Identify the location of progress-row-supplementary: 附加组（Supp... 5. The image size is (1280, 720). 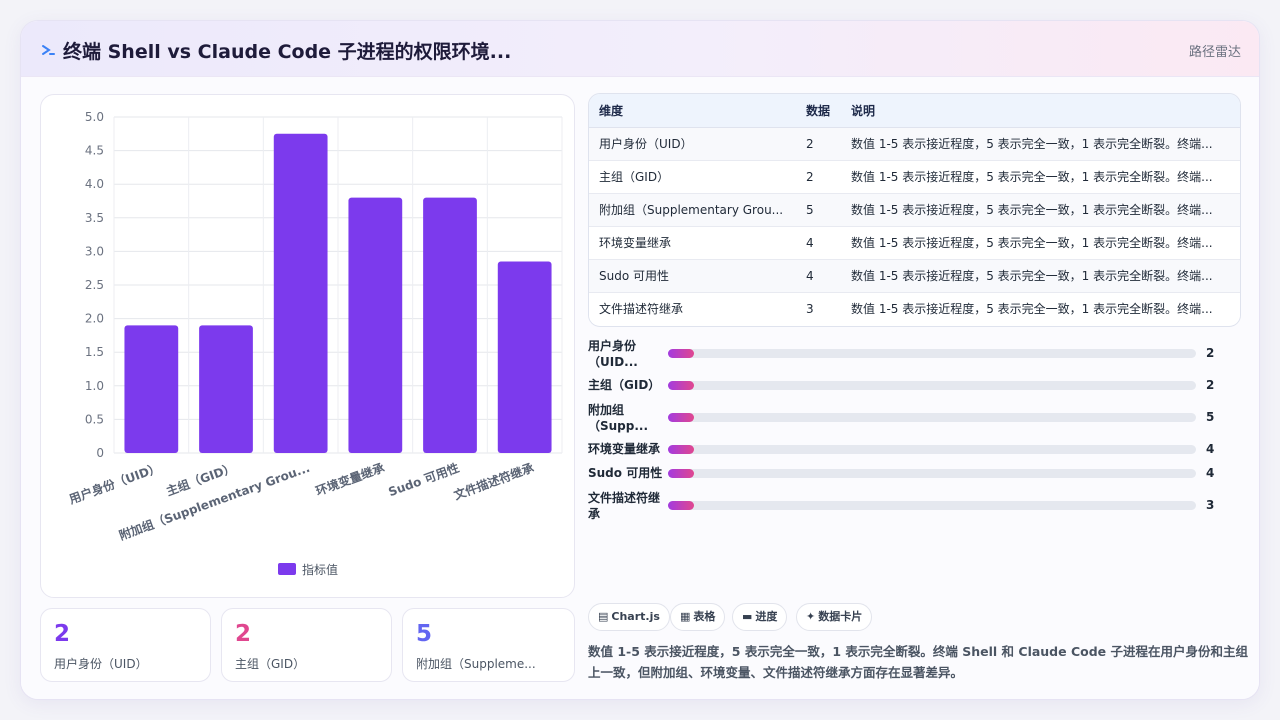
(918, 418).